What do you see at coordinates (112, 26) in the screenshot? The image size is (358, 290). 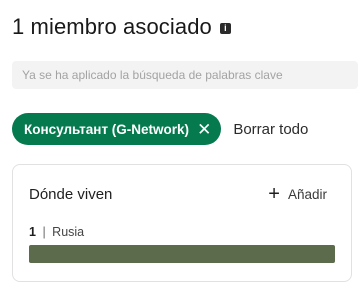 I see `page-title: 1 miembro asociado` at bounding box center [112, 26].